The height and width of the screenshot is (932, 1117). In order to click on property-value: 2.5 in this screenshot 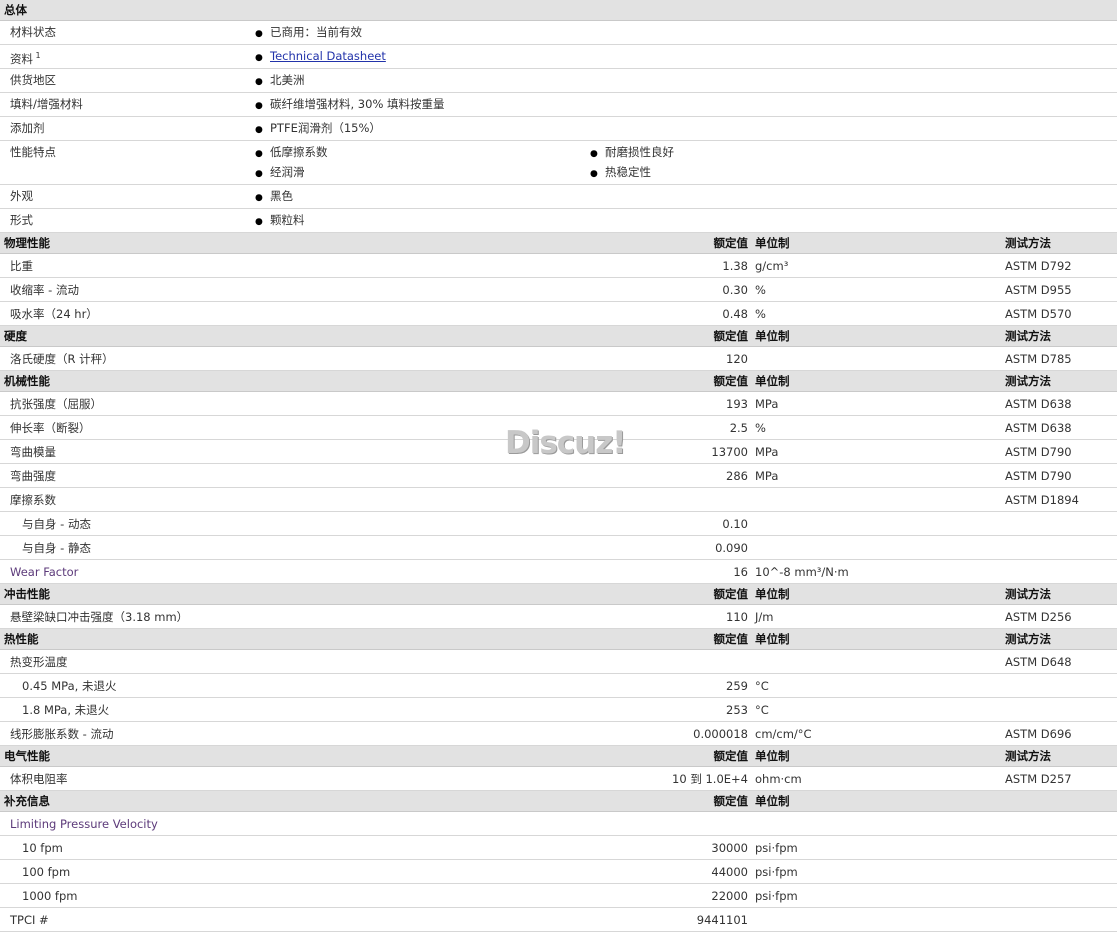, I will do `click(738, 428)`.